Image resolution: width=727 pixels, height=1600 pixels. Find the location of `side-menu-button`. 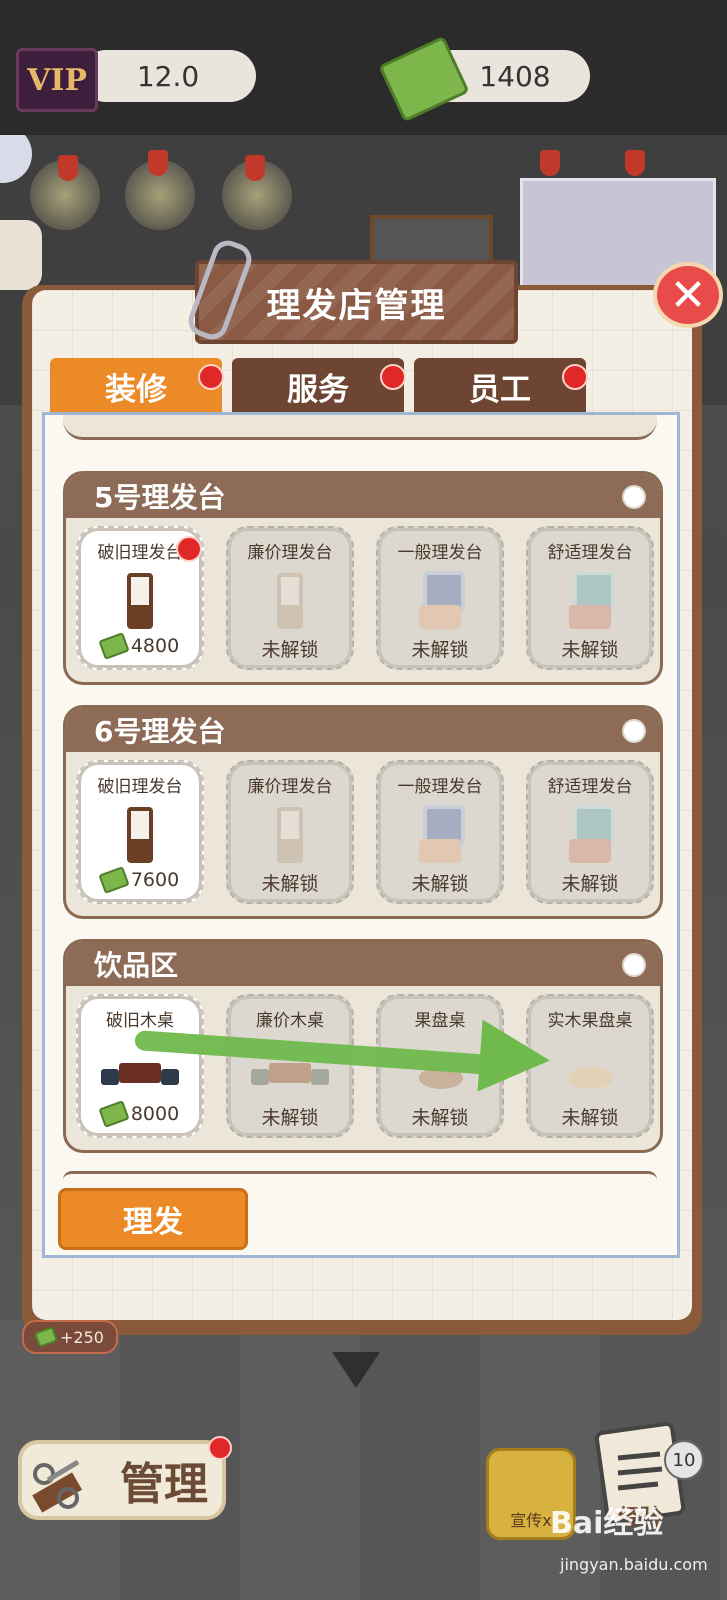

side-menu-button is located at coordinates (21, 255).